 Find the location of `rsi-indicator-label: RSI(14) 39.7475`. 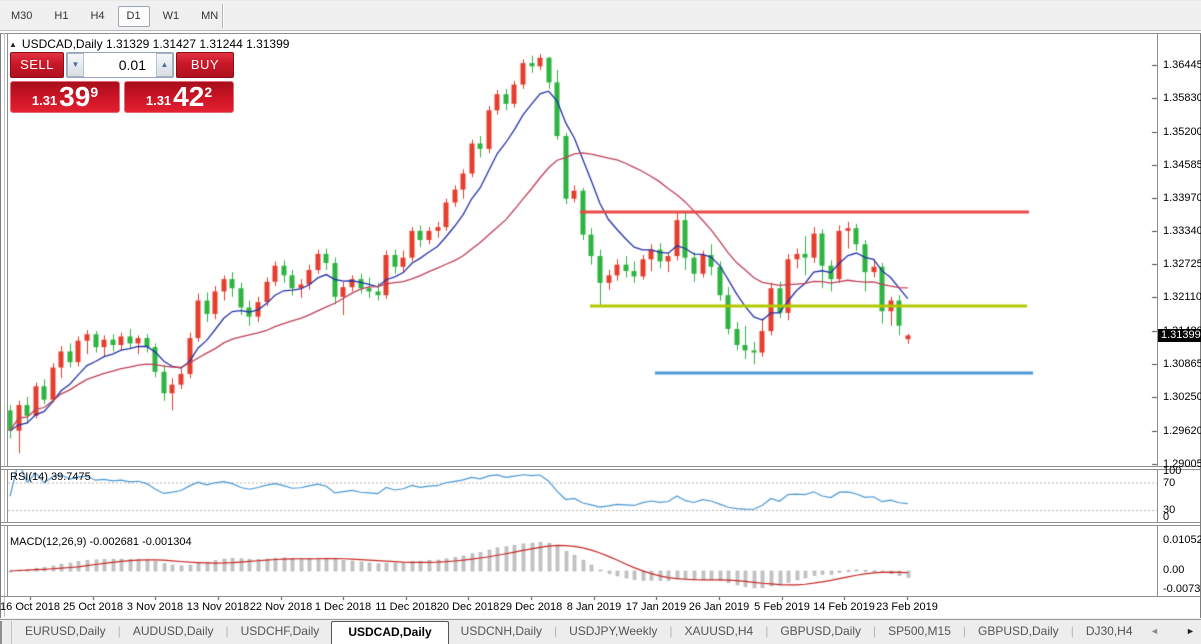

rsi-indicator-label: RSI(14) 39.7475 is located at coordinates (50, 477).